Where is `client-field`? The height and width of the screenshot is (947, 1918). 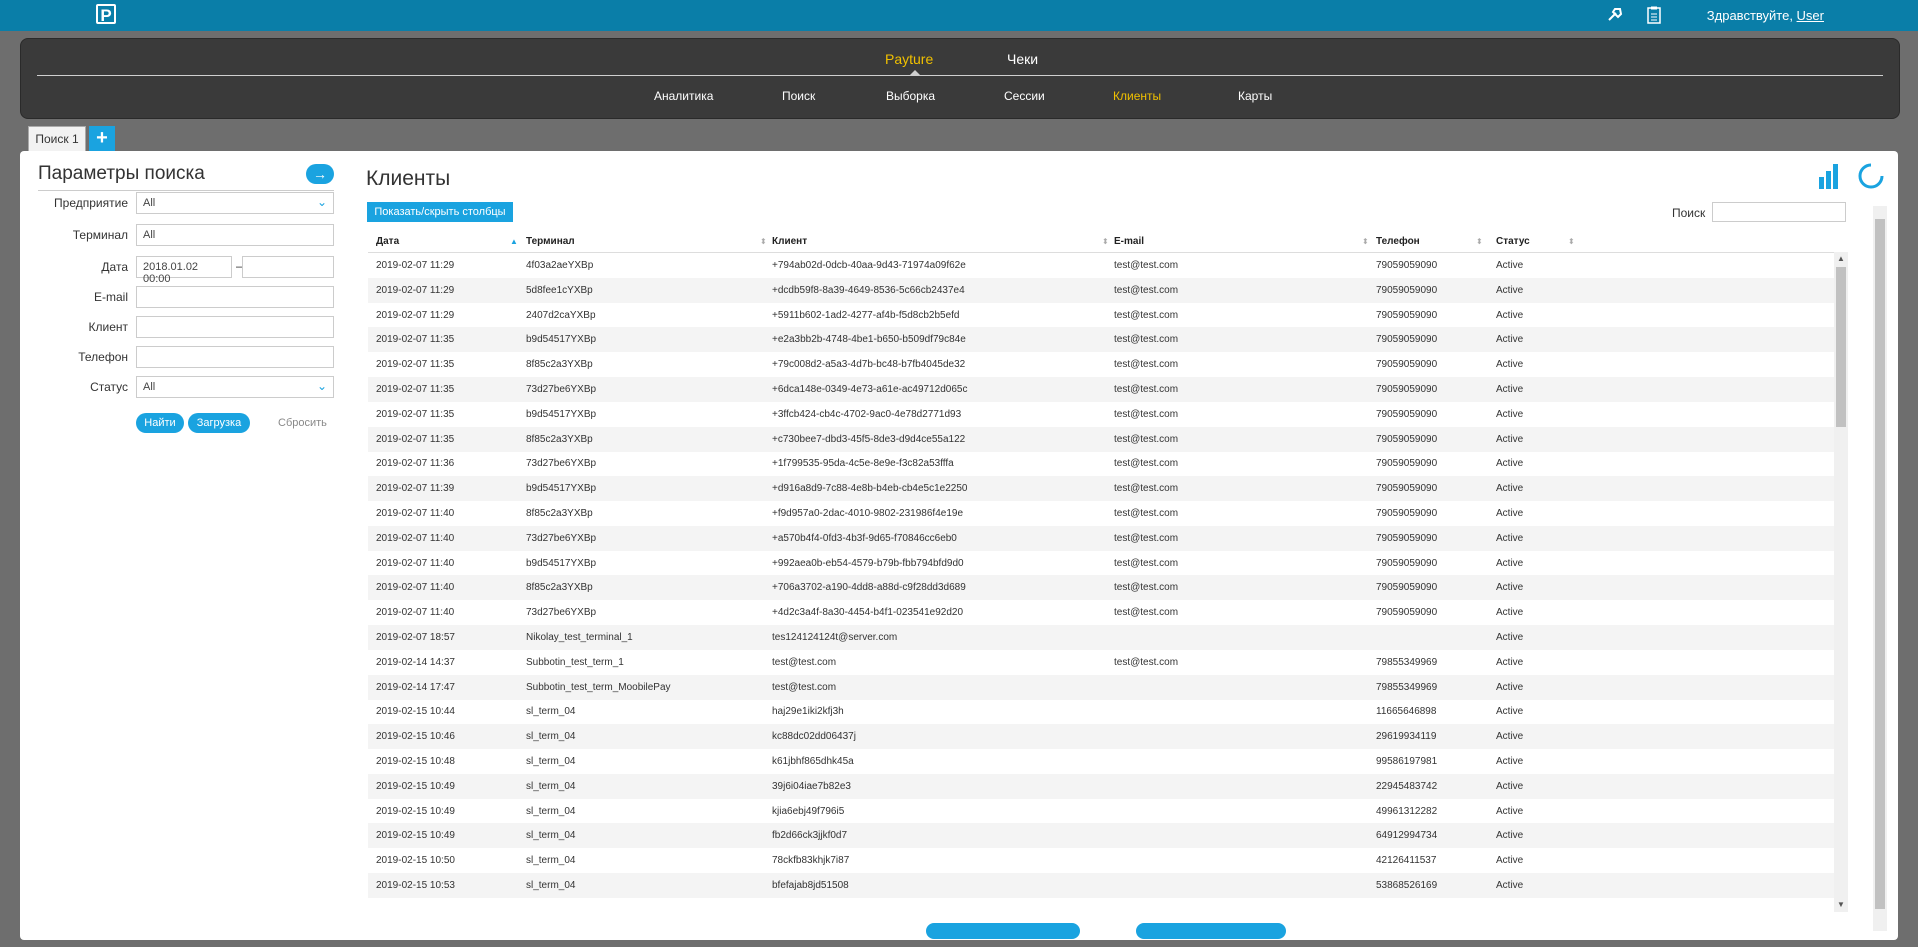 client-field is located at coordinates (235, 327).